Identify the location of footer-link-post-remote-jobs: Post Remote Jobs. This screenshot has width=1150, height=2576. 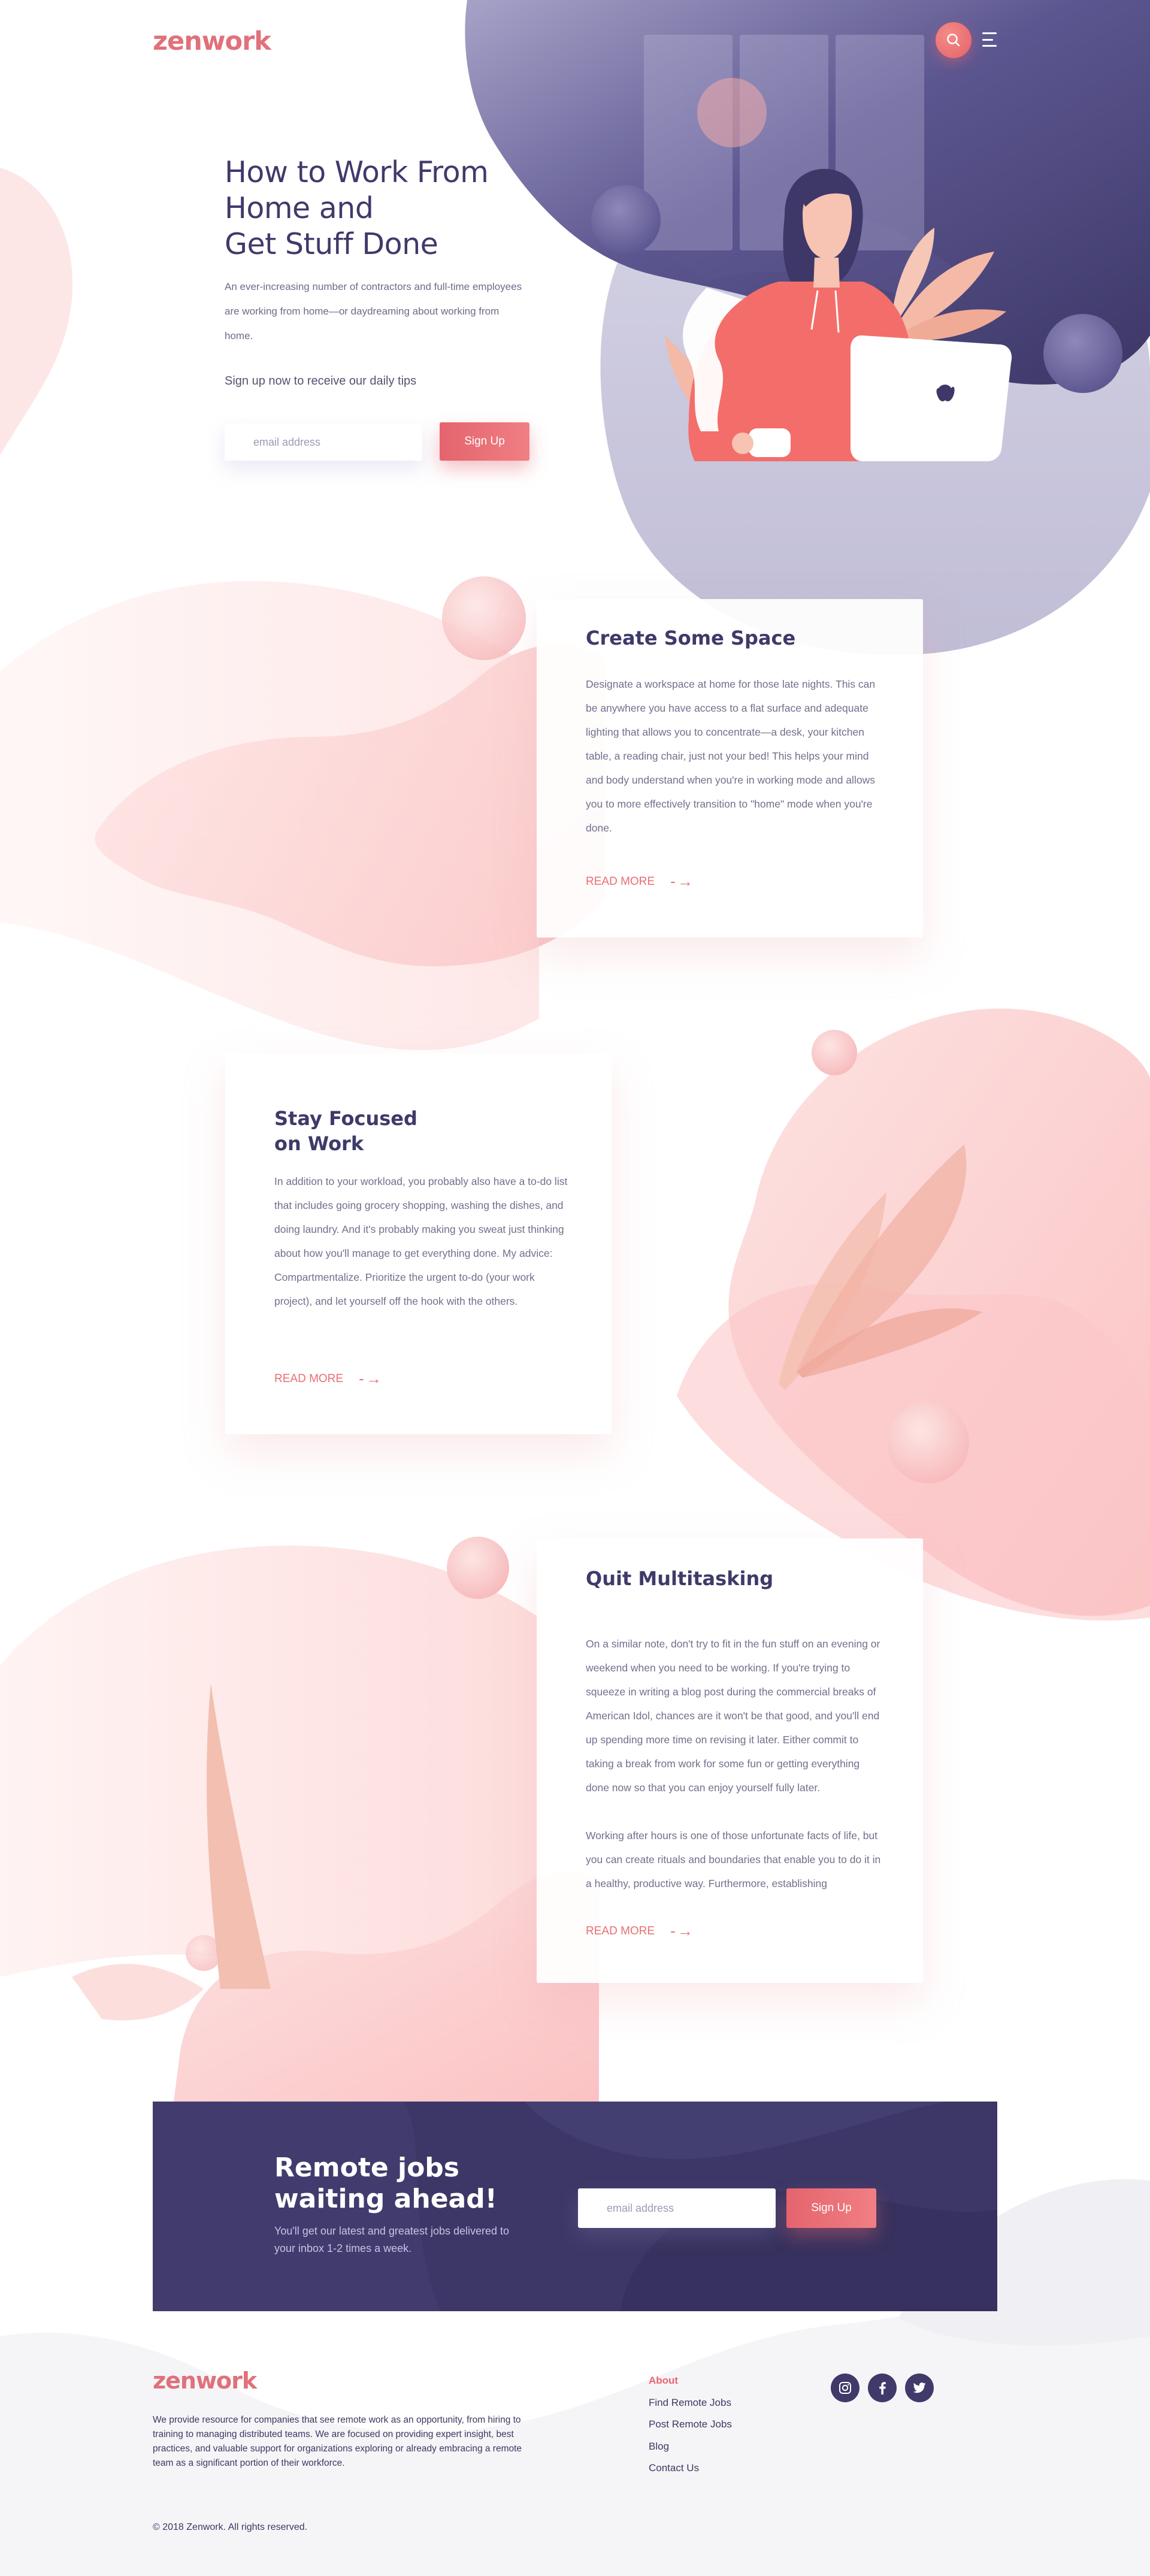
(690, 2425).